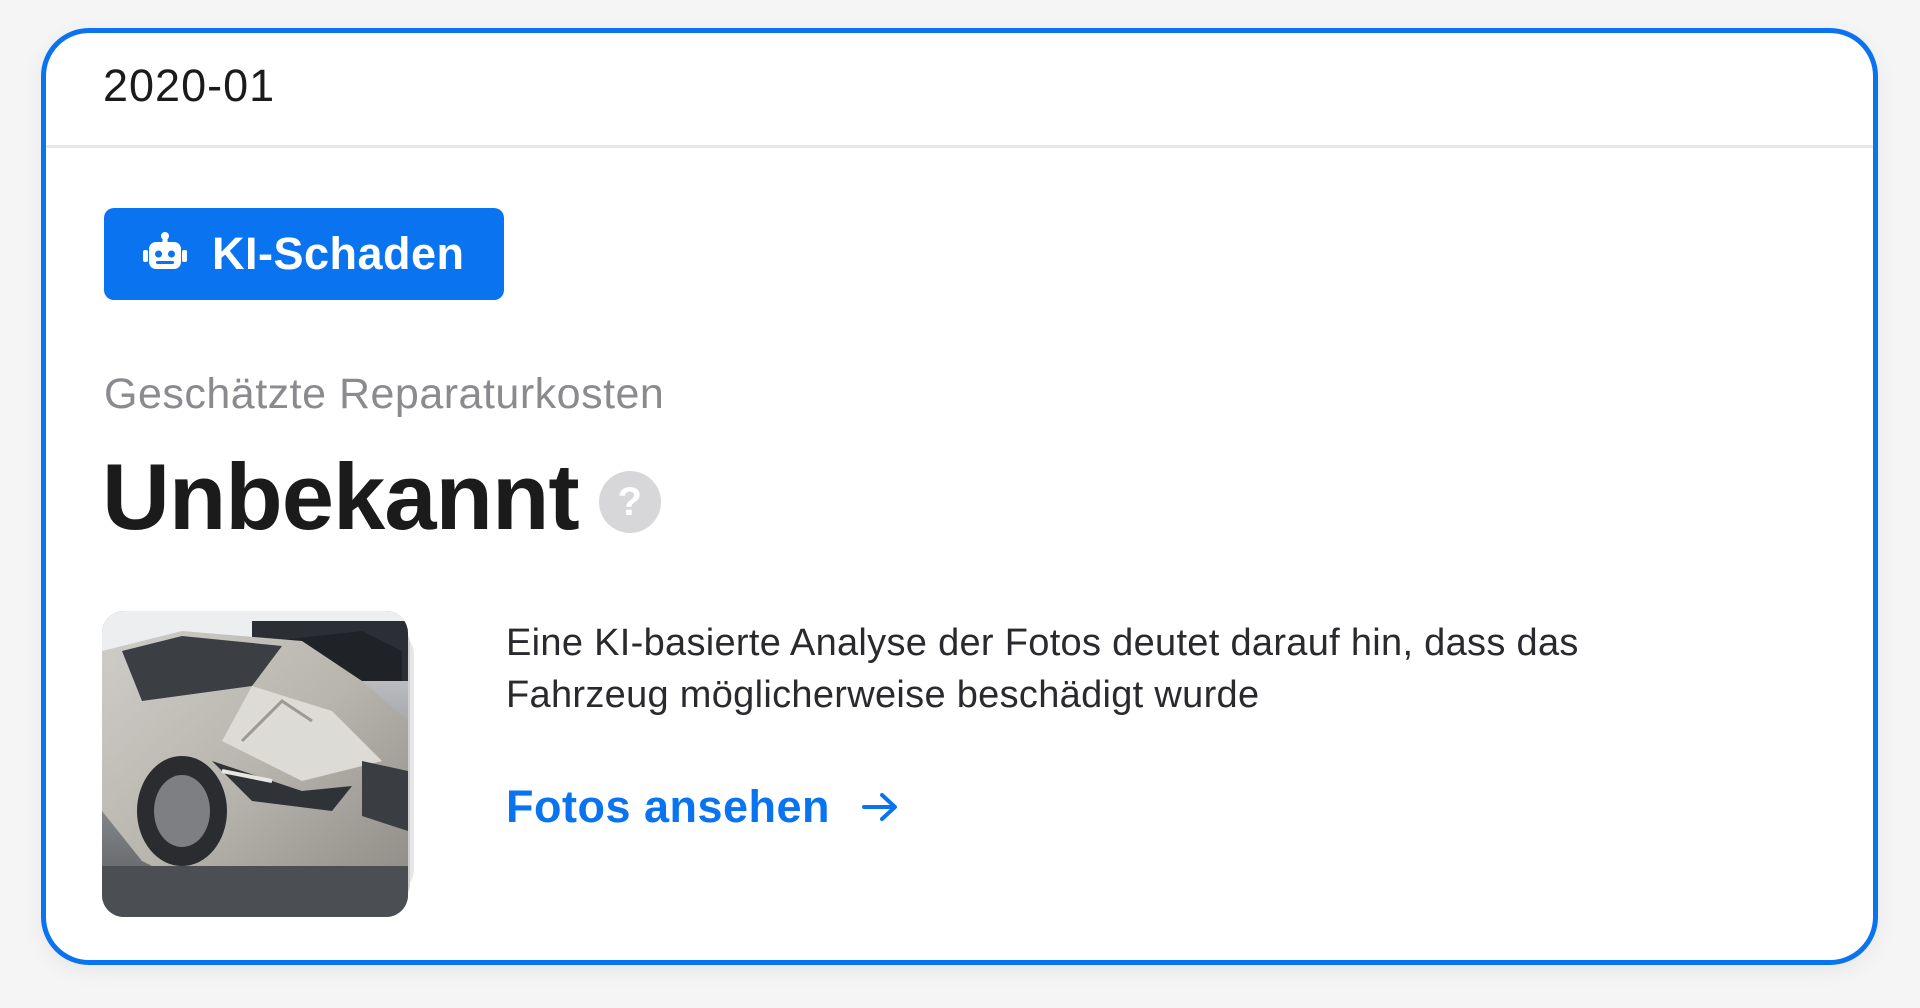  I want to click on question-mark-icon: ?, so click(629, 502).